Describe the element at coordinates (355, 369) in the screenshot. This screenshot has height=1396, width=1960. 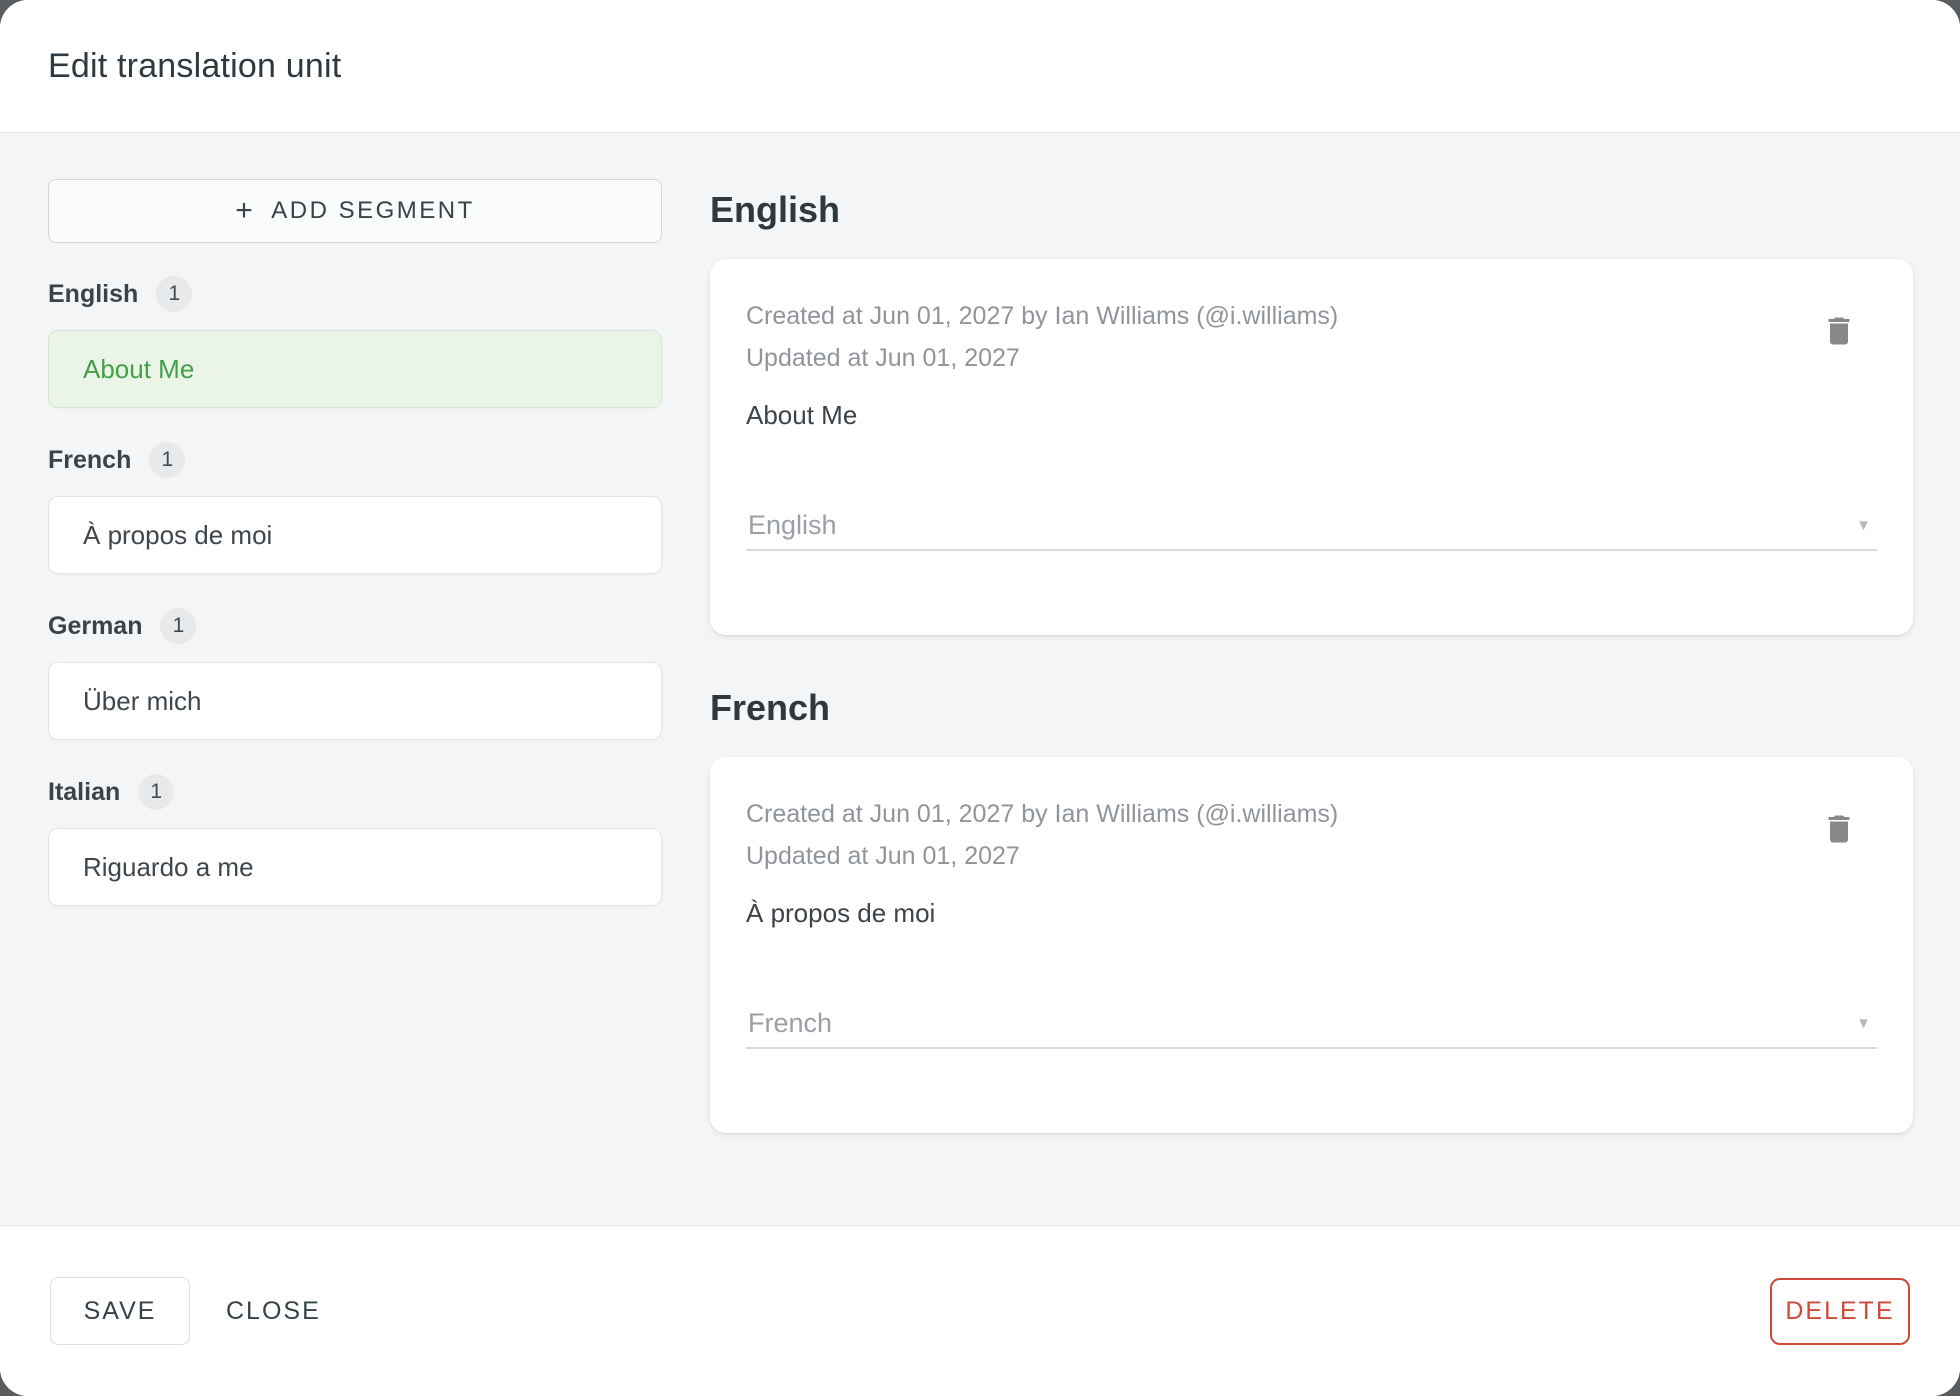
I see `segment-item-english: About Me` at that location.